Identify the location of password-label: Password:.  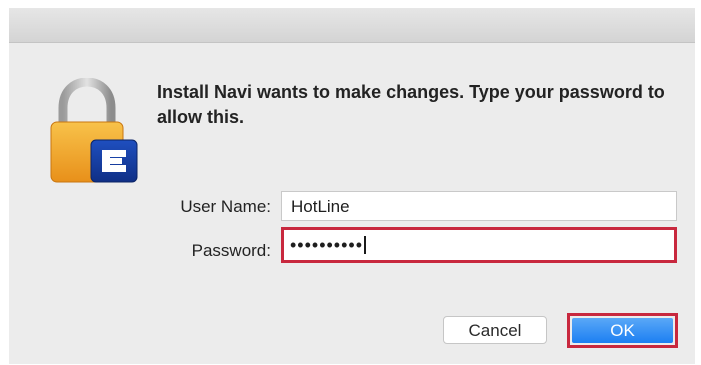
(231, 250).